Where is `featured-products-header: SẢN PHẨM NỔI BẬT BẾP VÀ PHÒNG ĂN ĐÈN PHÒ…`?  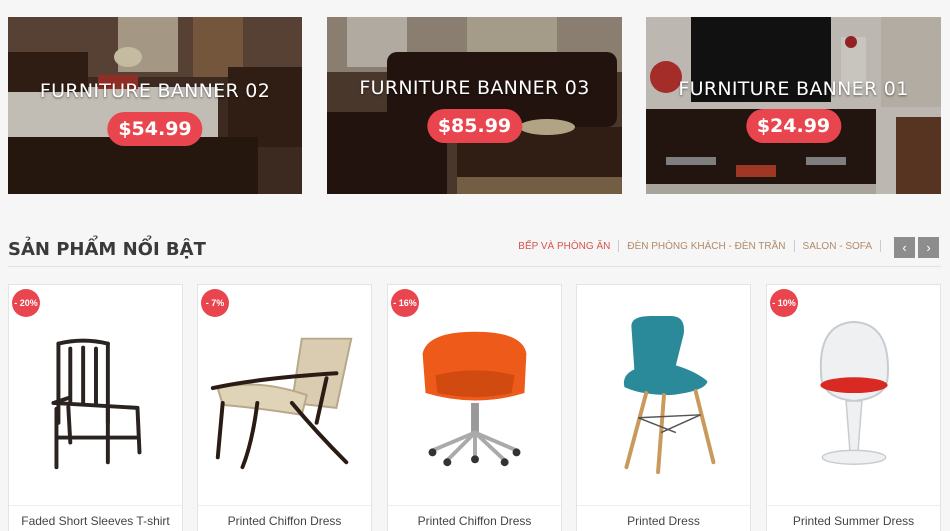 featured-products-header: SẢN PHẨM NỔI BẬT BẾP VÀ PHÒNG ĂN ĐÈN PHÒ… is located at coordinates (474, 250).